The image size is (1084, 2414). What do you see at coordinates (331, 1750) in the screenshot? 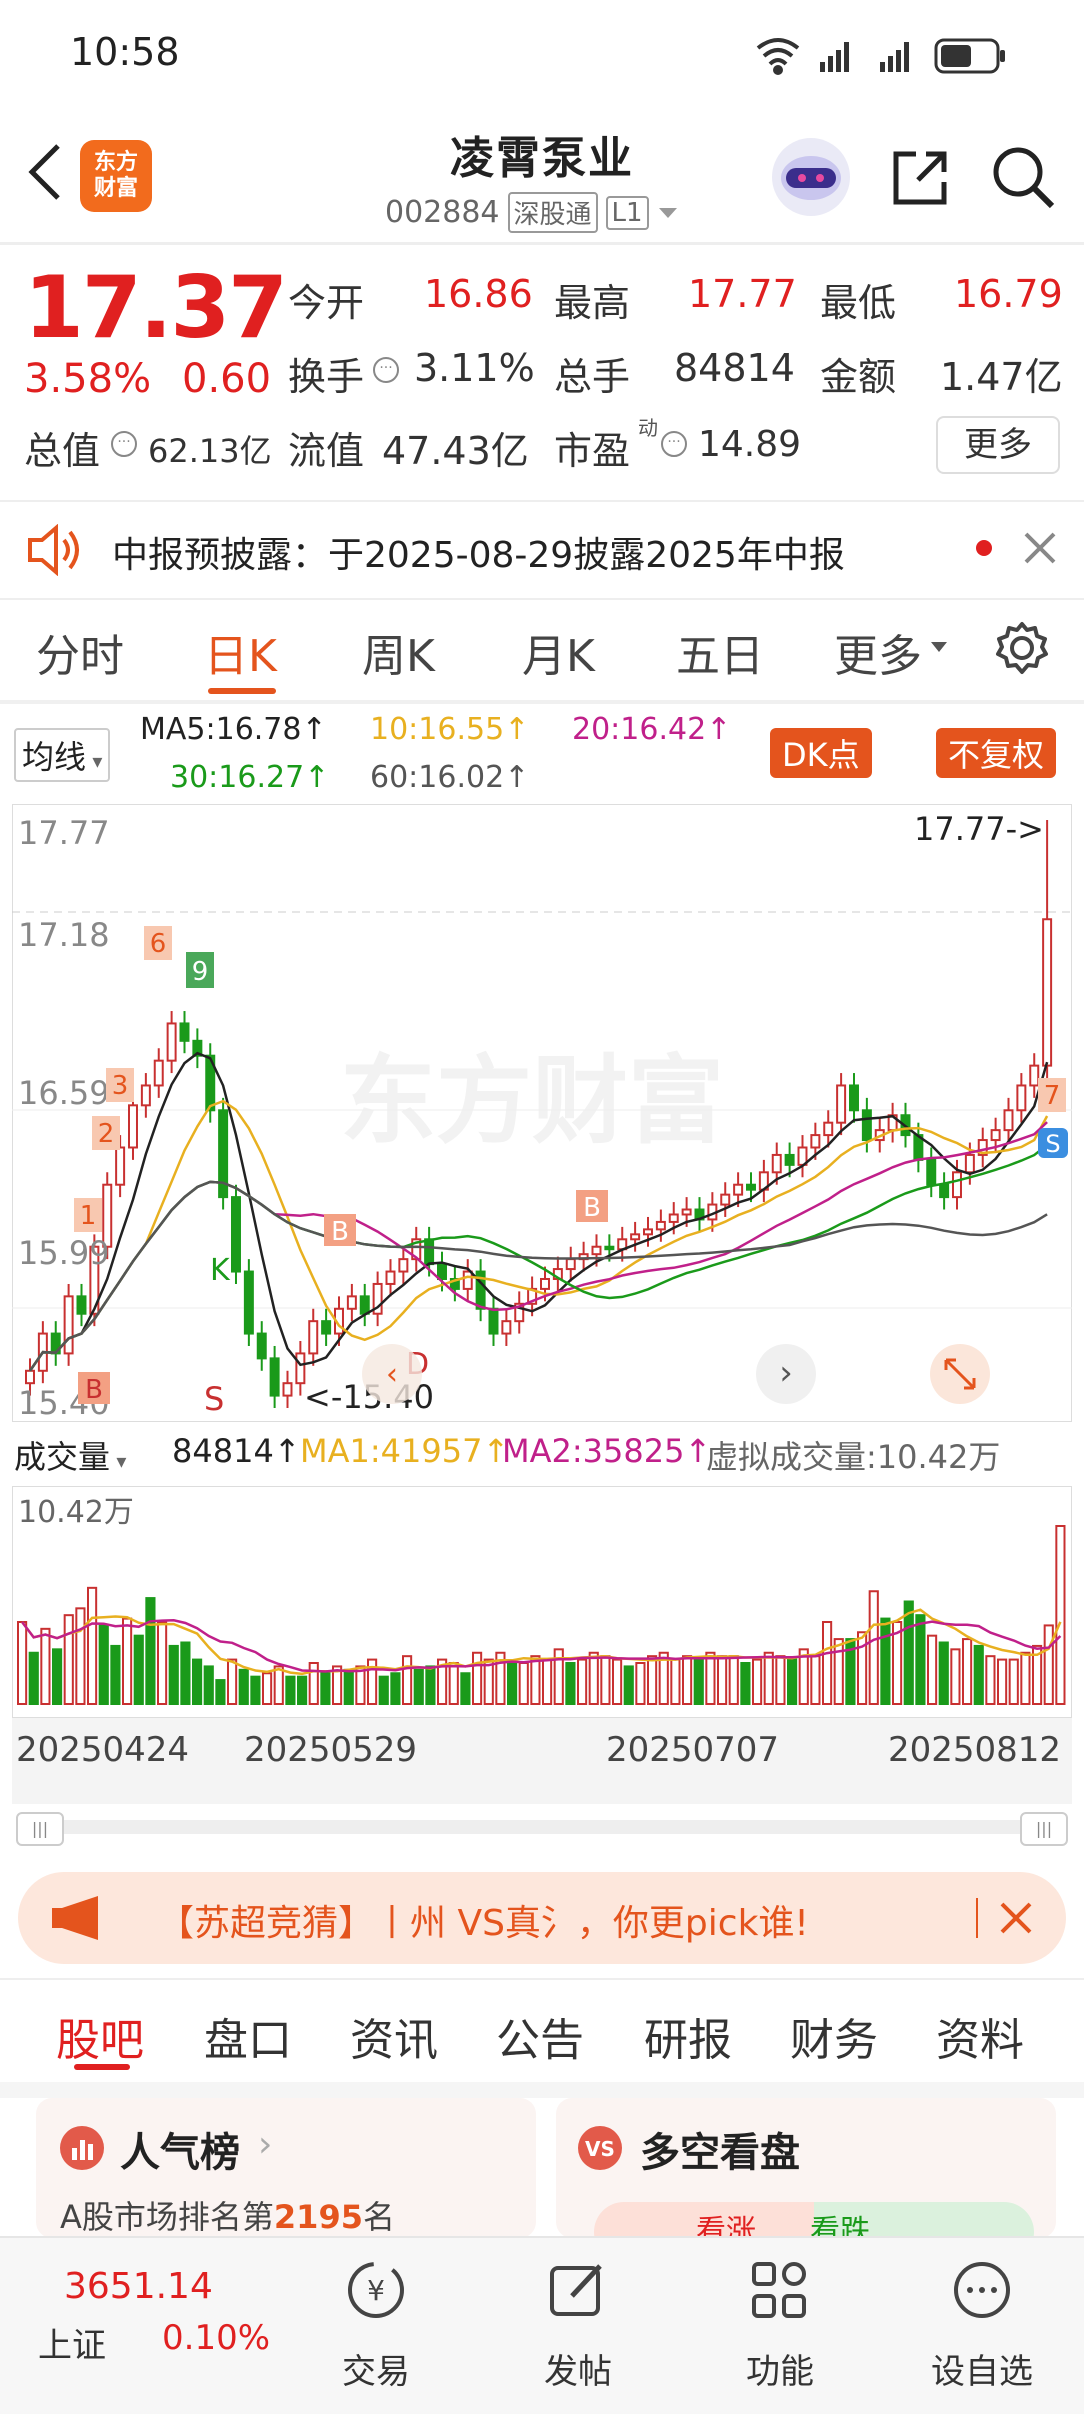
I see `x-tick-label: 20250529` at bounding box center [331, 1750].